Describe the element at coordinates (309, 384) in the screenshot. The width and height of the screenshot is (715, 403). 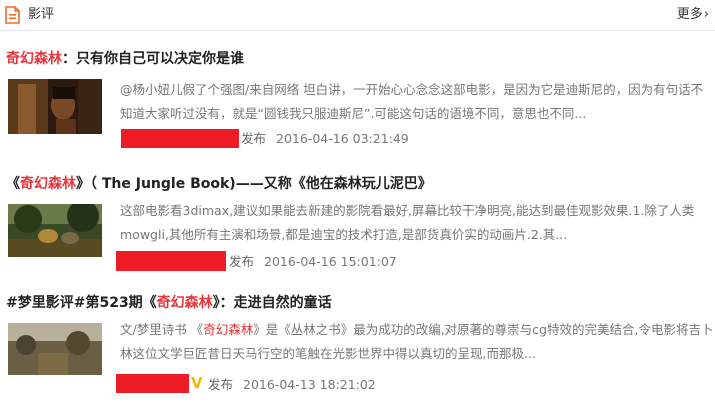
I see `publish-time: 2016-04-13 18:21:02` at that location.